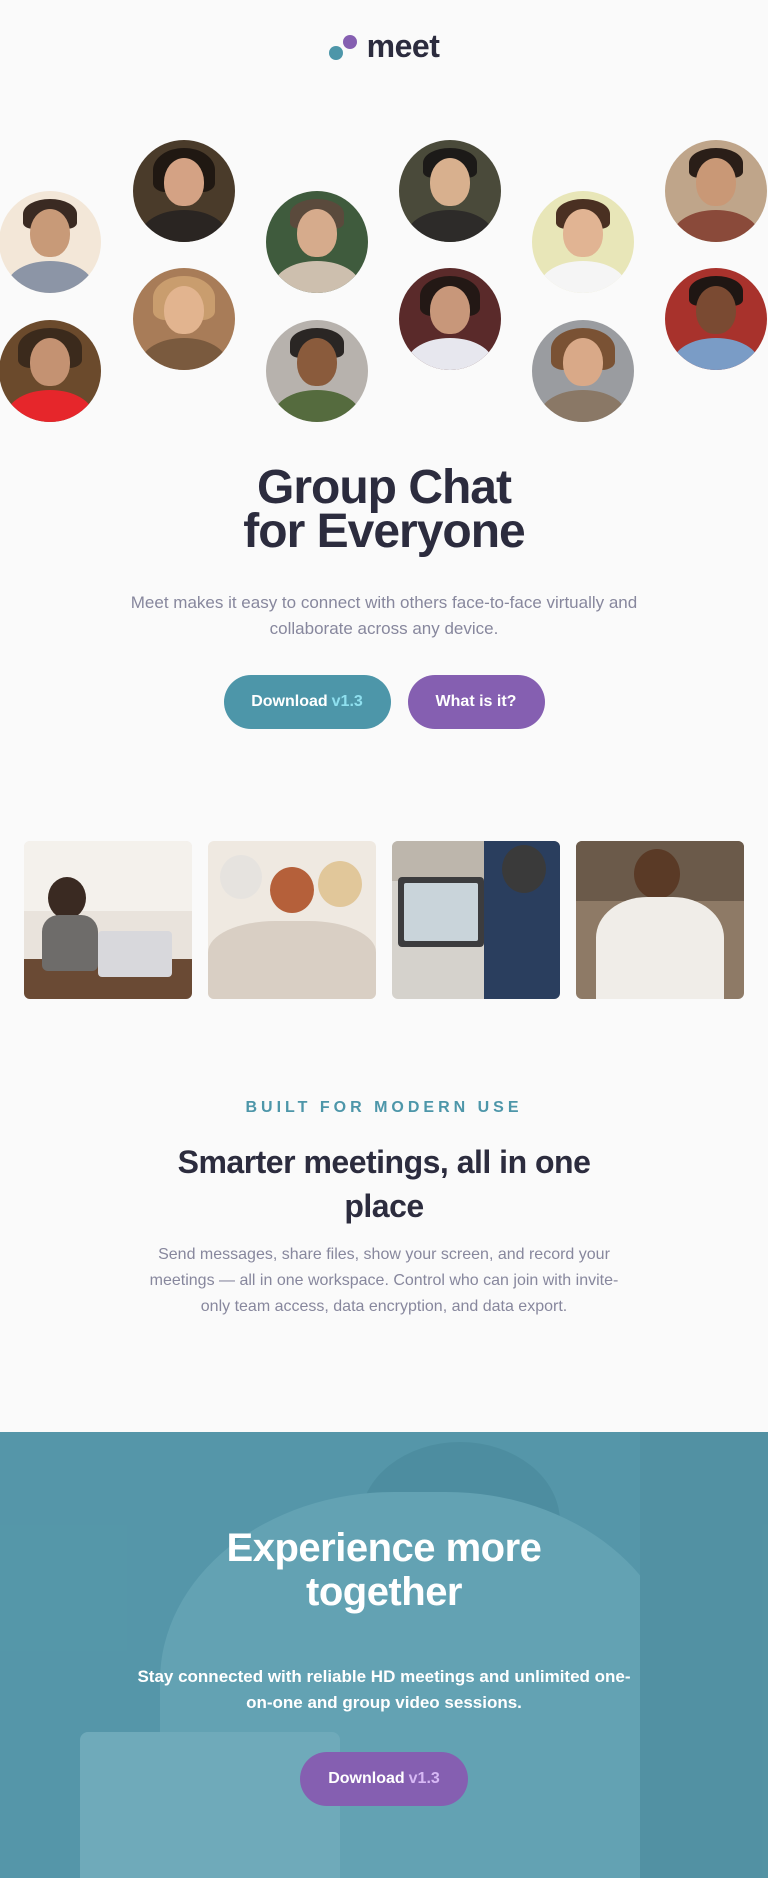 The width and height of the screenshot is (768, 1878). I want to click on cta-download-label: Download, so click(366, 1778).